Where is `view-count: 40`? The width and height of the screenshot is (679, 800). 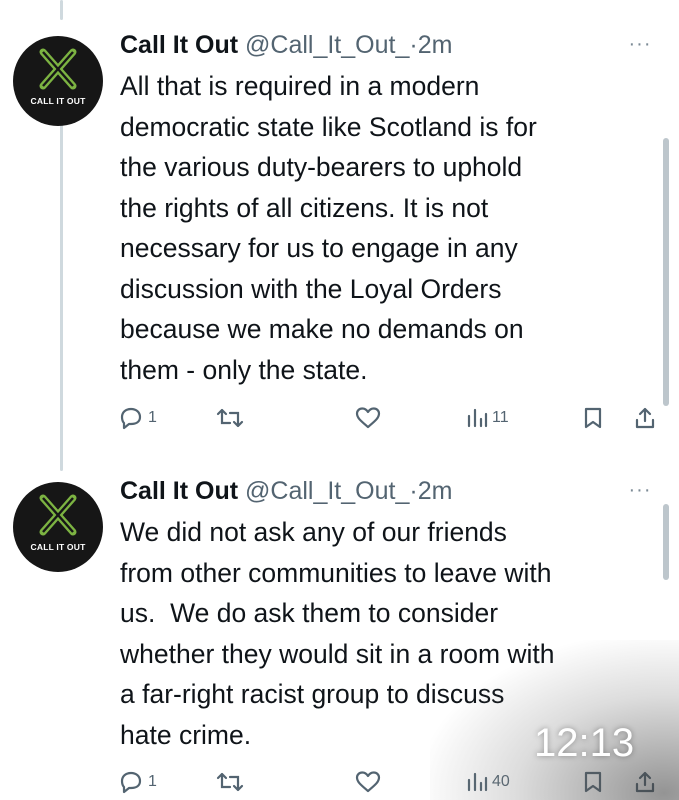 view-count: 40 is located at coordinates (501, 781).